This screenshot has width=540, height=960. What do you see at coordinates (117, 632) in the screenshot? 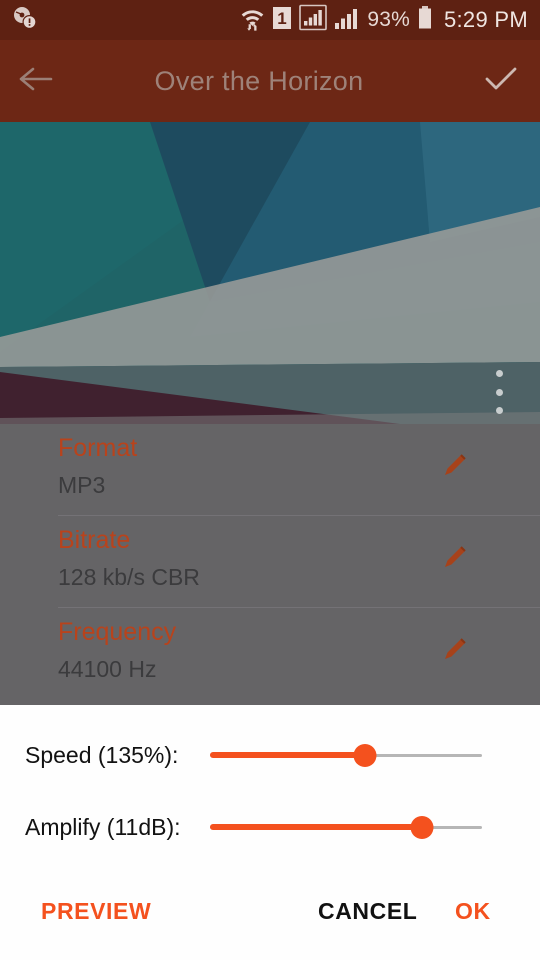
I see `detail-label: Frequency` at bounding box center [117, 632].